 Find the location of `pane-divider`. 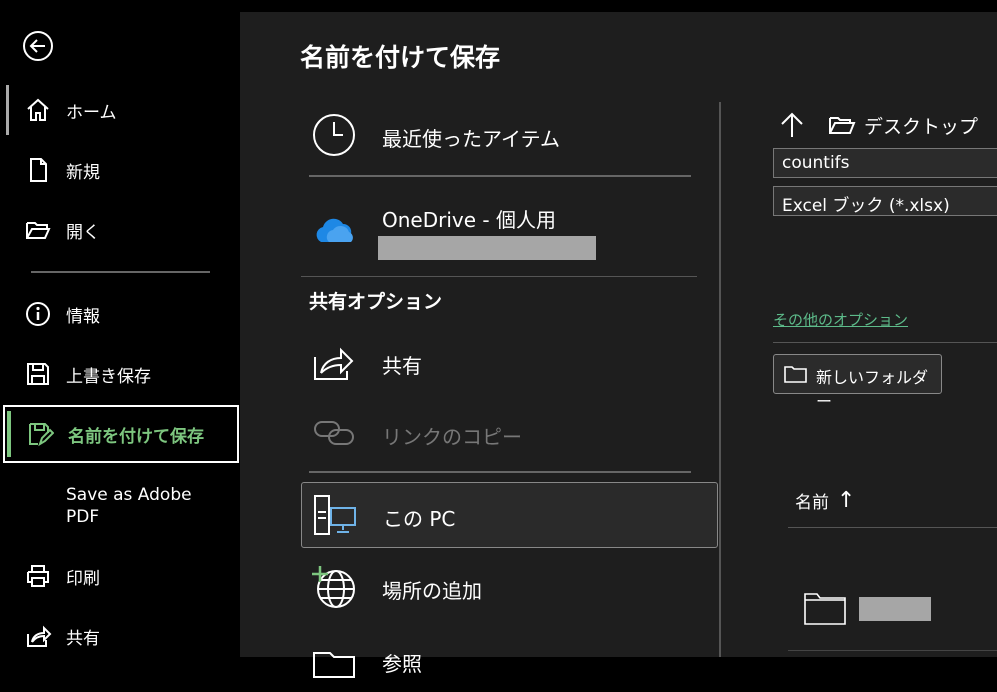

pane-divider is located at coordinates (720, 379).